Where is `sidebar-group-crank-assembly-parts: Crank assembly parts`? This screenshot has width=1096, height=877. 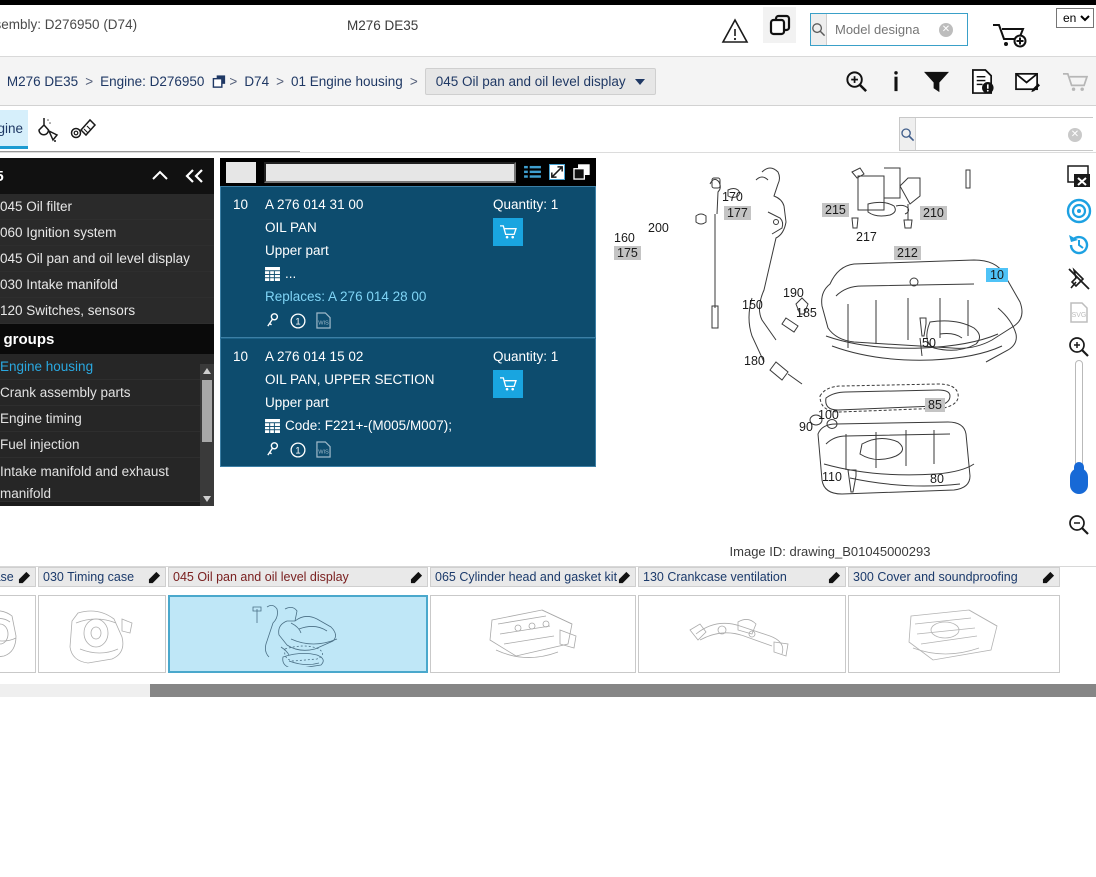
sidebar-group-crank-assembly-parts: Crank assembly parts is located at coordinates (107, 393).